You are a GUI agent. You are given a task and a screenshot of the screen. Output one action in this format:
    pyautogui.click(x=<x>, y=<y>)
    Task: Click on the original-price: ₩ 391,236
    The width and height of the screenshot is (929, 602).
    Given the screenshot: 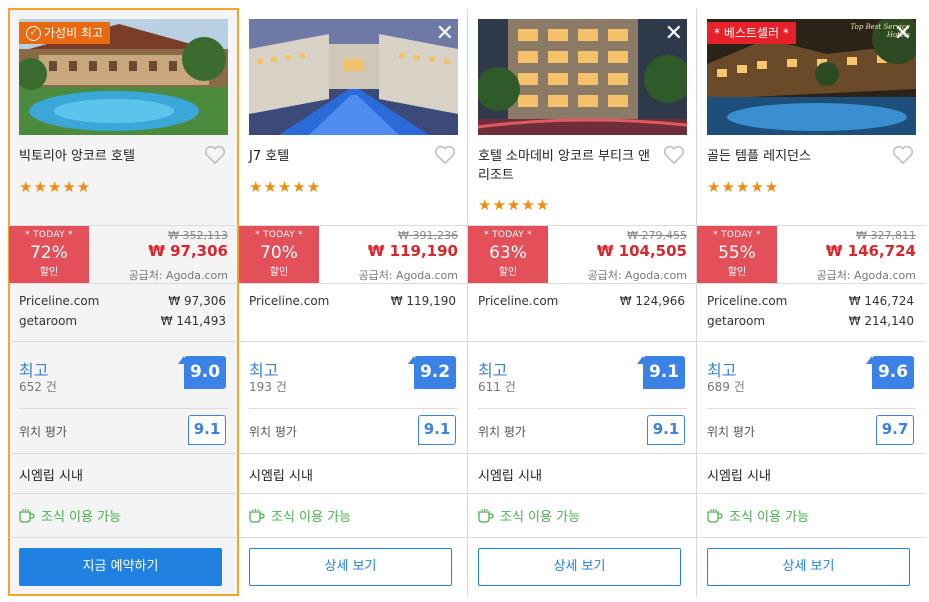 What is the action you would take?
    pyautogui.click(x=428, y=235)
    